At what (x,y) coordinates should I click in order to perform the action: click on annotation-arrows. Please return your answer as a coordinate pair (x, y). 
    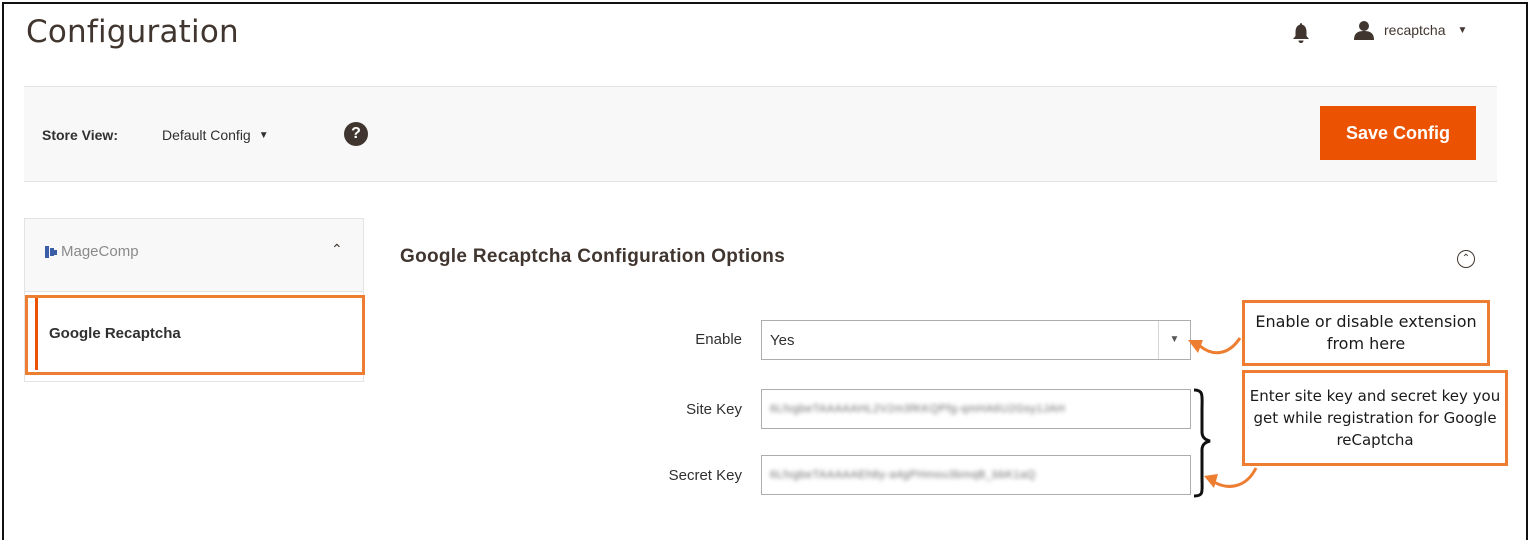
    Looking at the image, I should click on (1223, 417).